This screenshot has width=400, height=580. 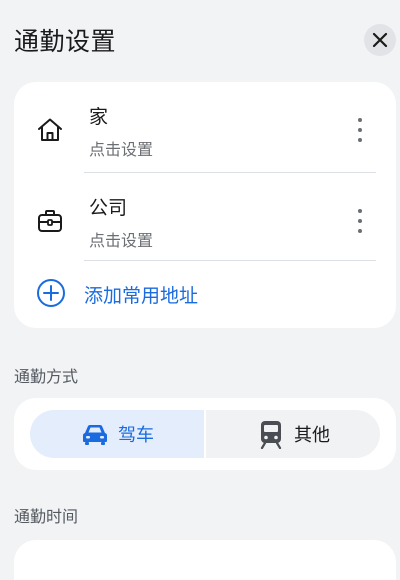 What do you see at coordinates (50, 221) in the screenshot?
I see `briefcase-icon` at bounding box center [50, 221].